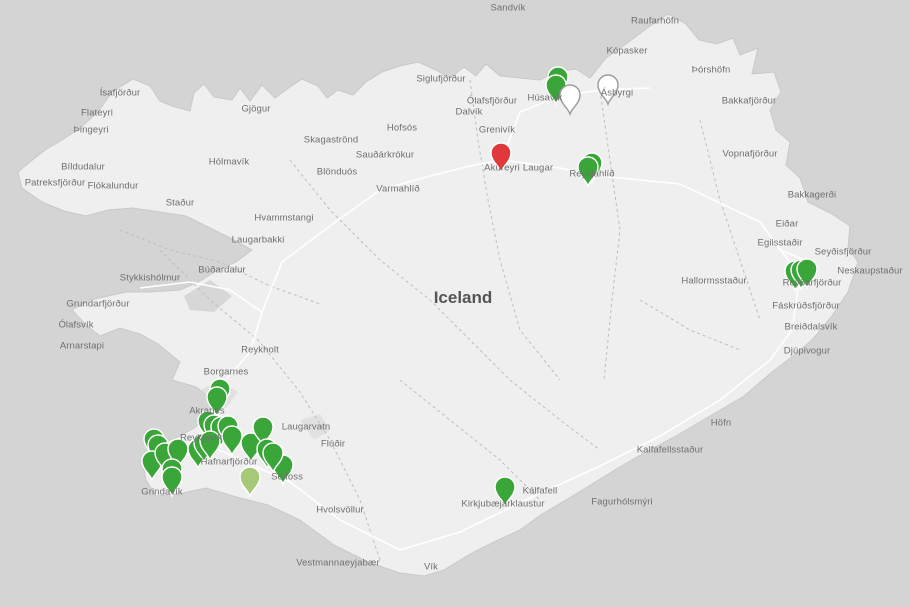  Describe the element at coordinates (76, 325) in the screenshot. I see `place-label: Ólafsvík` at that location.